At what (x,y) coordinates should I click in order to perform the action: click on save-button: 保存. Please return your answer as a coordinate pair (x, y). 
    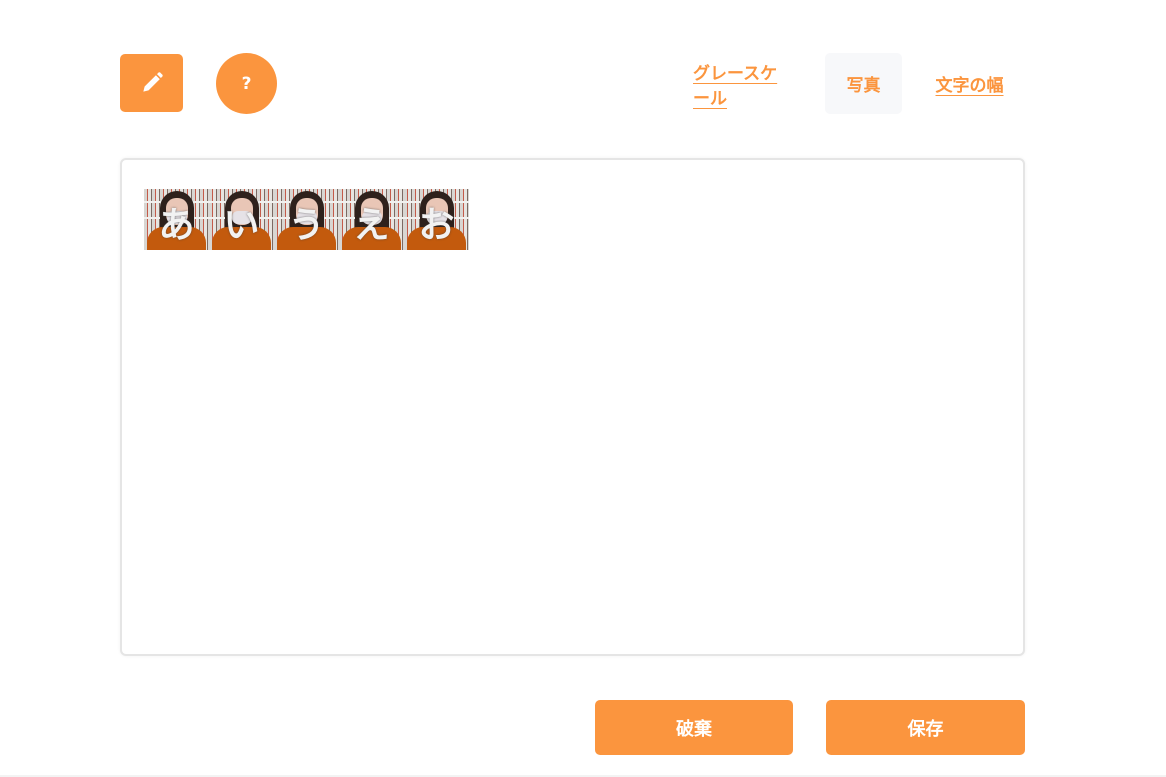
    Looking at the image, I should click on (925, 727).